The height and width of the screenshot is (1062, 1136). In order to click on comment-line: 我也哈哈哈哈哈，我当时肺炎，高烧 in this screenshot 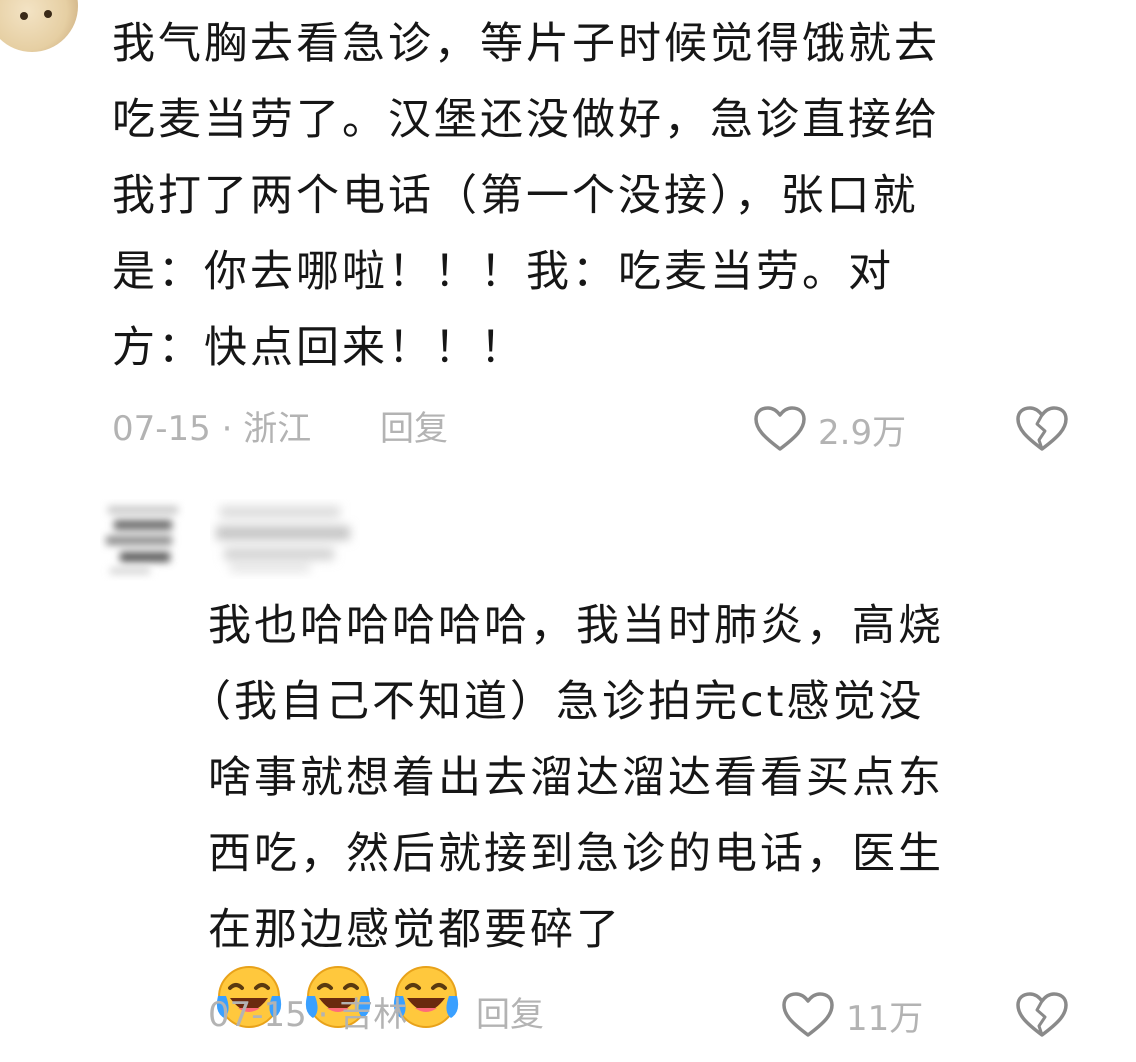, I will do `click(576, 626)`.